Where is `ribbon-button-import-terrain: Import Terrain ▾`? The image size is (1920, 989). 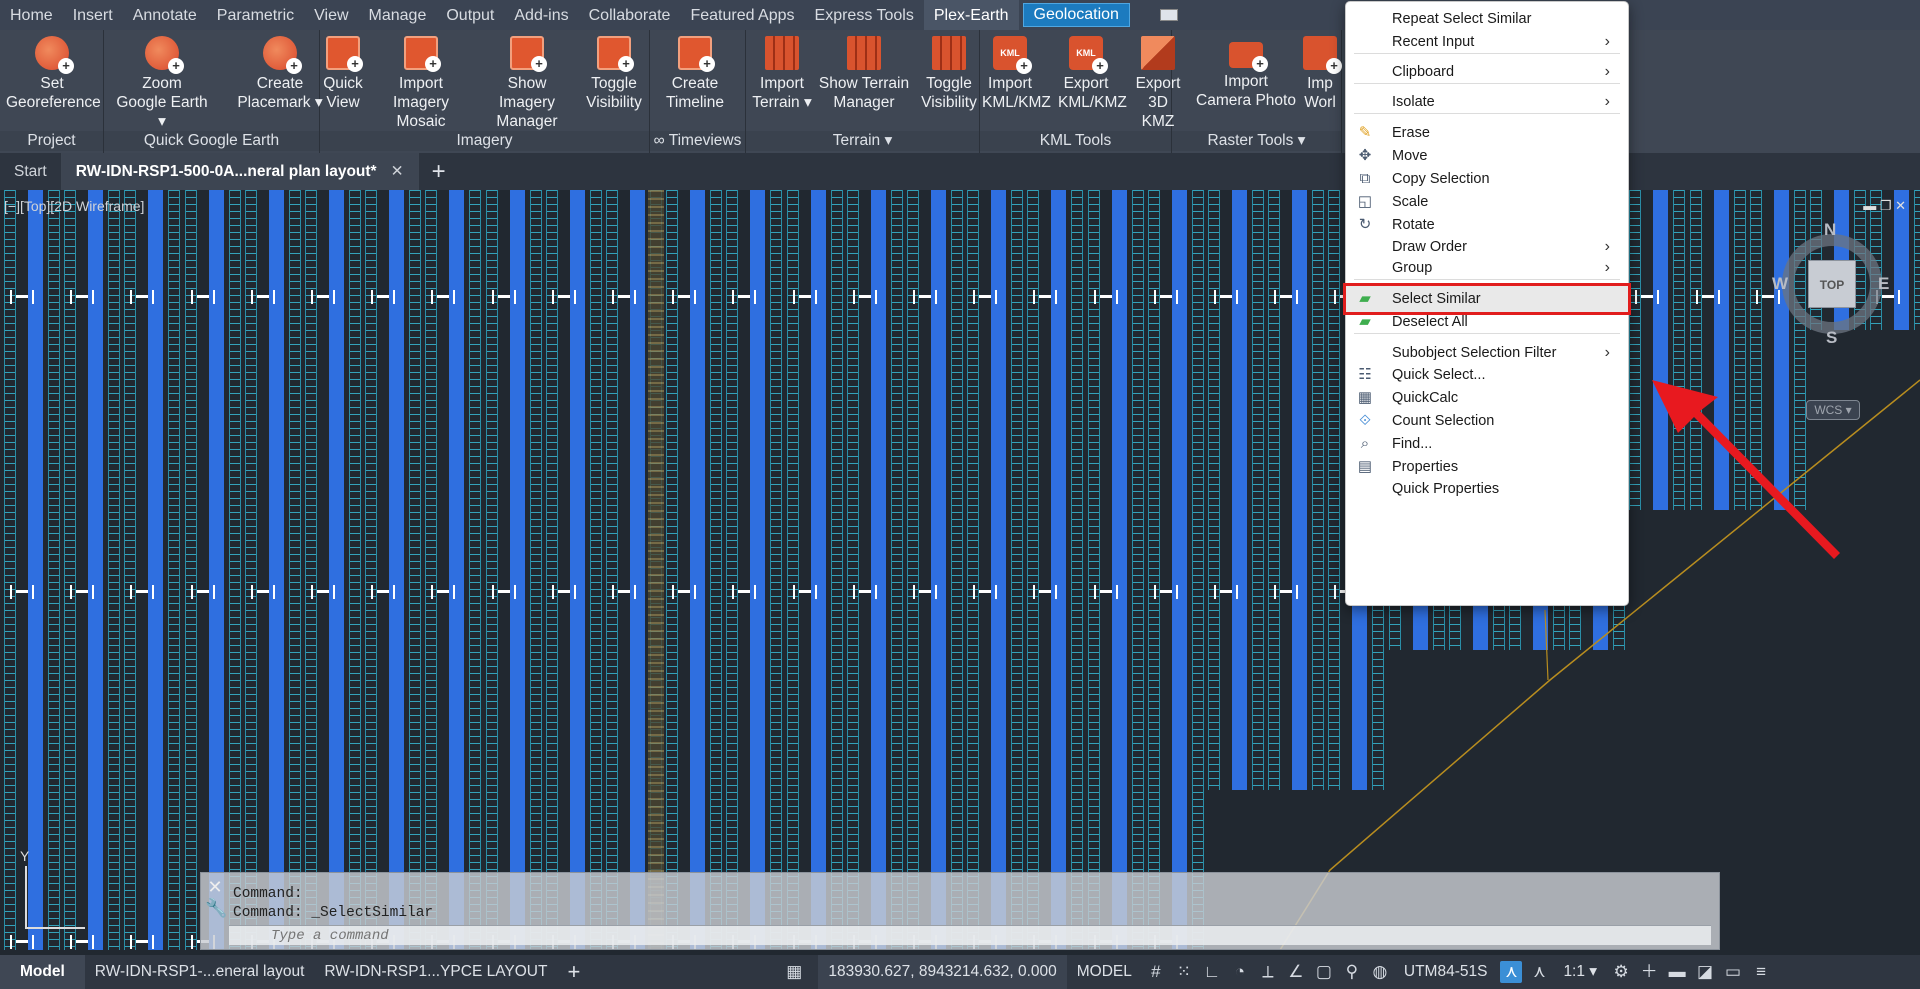
ribbon-button-import-terrain: Import Terrain ▾ is located at coordinates (782, 74).